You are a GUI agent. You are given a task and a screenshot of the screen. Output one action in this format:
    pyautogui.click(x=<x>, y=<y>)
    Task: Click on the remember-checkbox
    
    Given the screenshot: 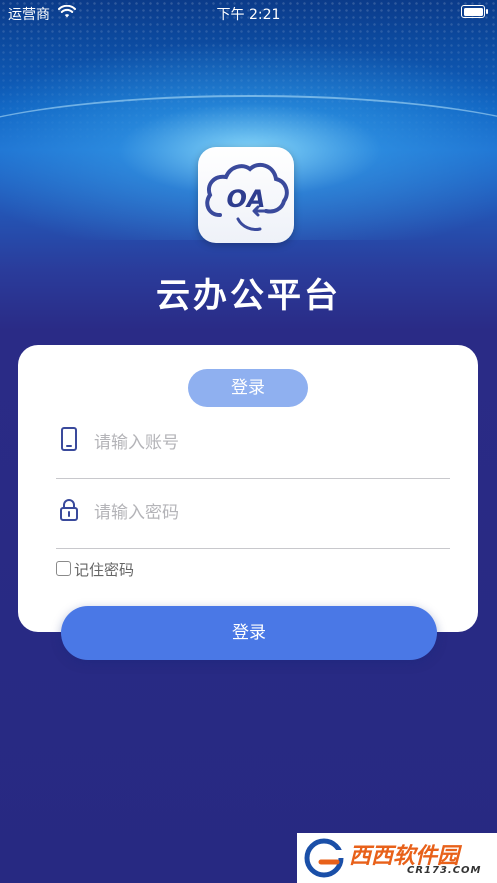 What is the action you would take?
    pyautogui.click(x=63, y=568)
    